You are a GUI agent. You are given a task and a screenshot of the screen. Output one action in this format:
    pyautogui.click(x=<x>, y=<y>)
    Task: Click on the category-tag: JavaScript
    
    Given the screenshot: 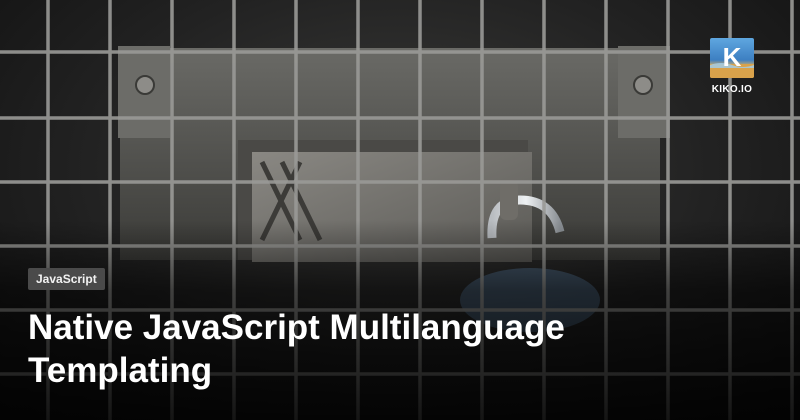 What is the action you would take?
    pyautogui.click(x=66, y=279)
    